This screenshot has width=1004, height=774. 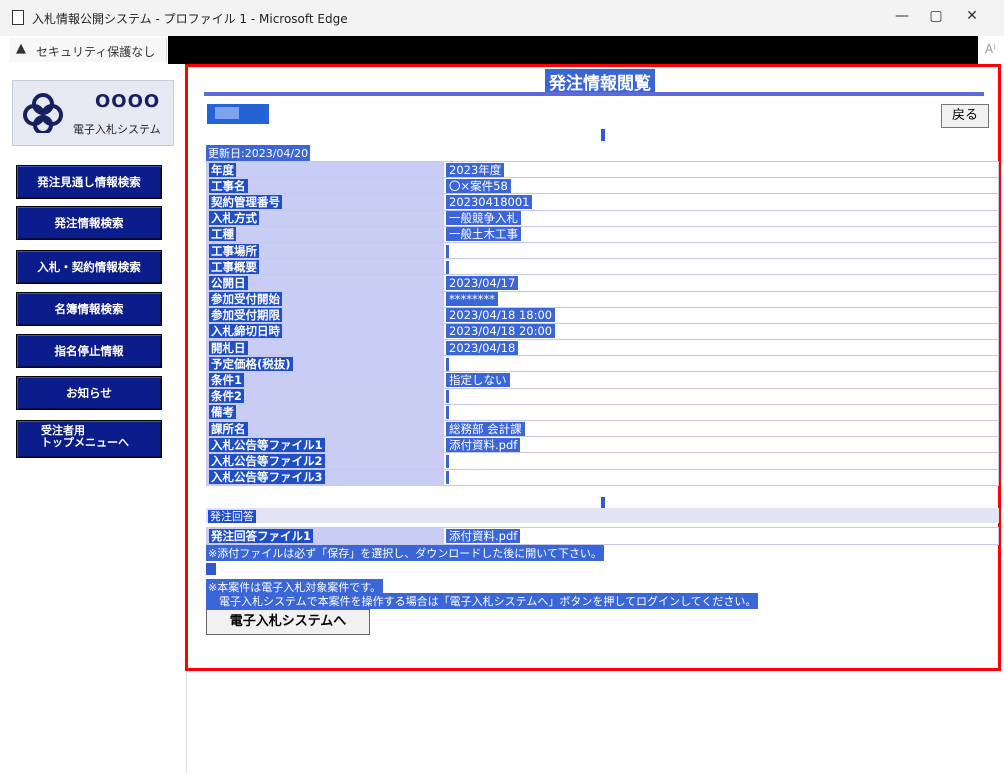 What do you see at coordinates (902, 16) in the screenshot?
I see `minimize-button: —` at bounding box center [902, 16].